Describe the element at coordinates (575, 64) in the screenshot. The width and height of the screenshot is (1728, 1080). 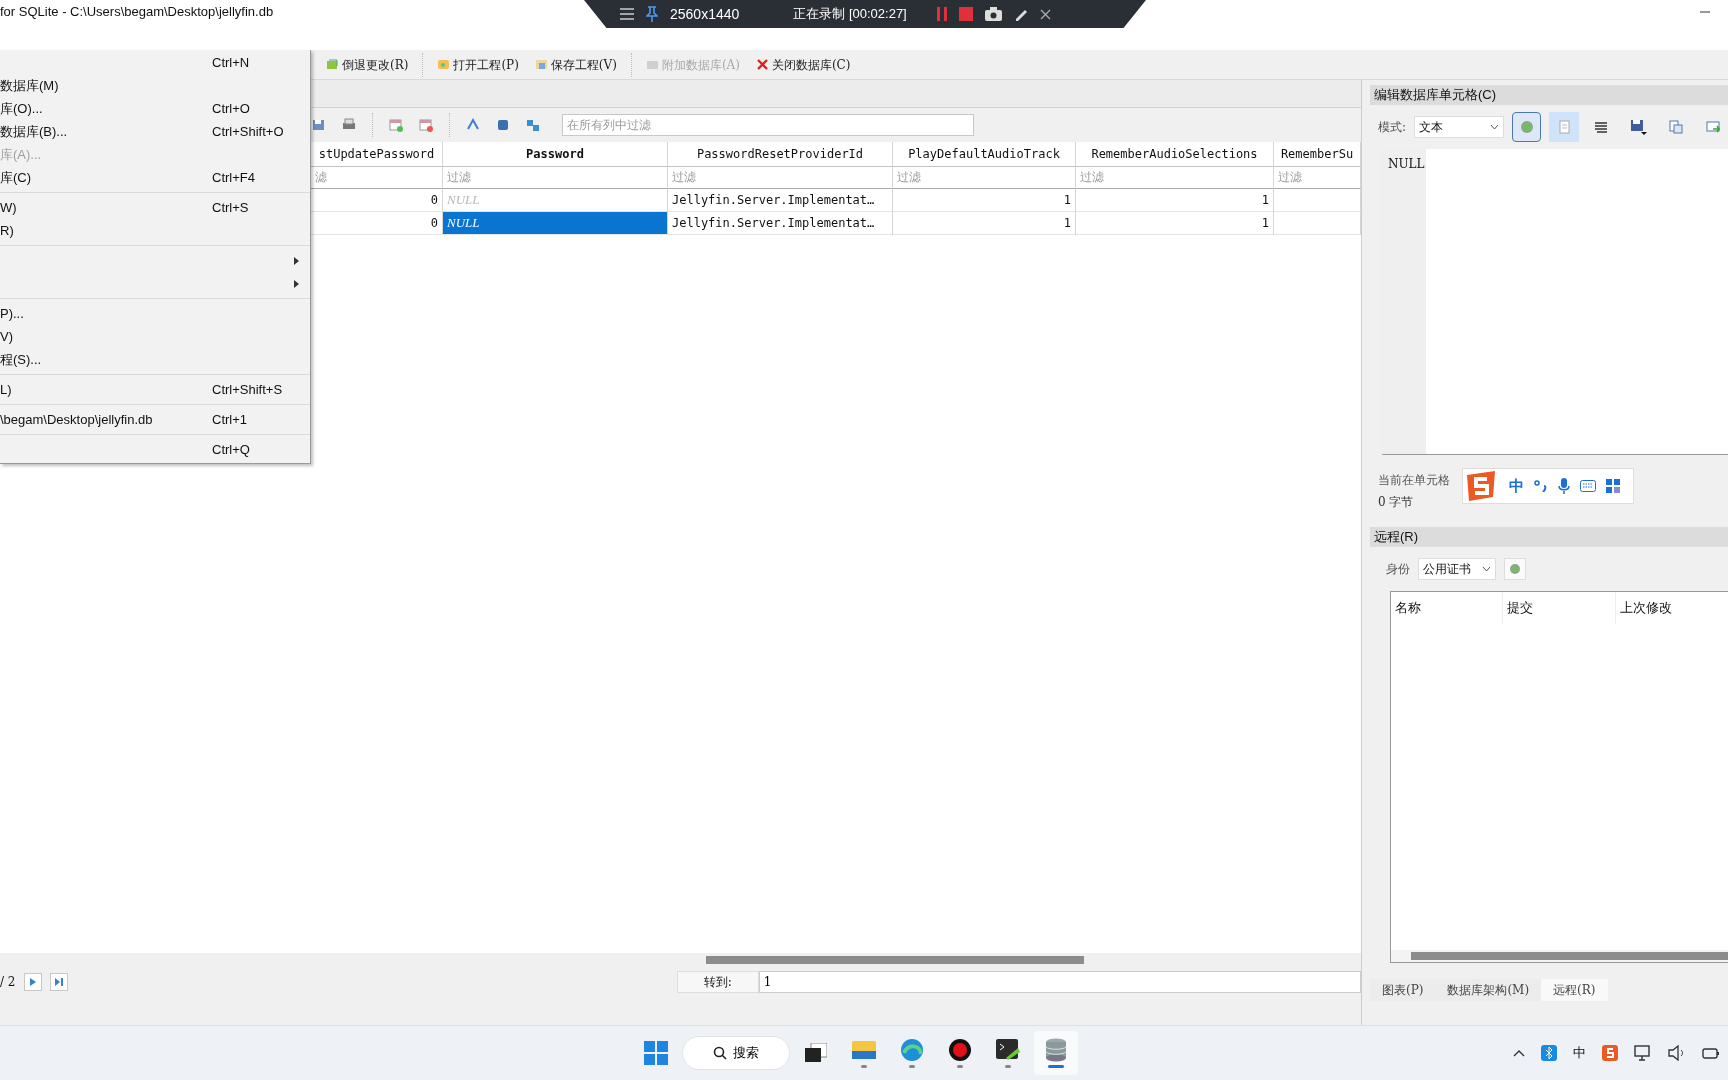
I see `toolbar-button: 保存工程(V)` at that location.